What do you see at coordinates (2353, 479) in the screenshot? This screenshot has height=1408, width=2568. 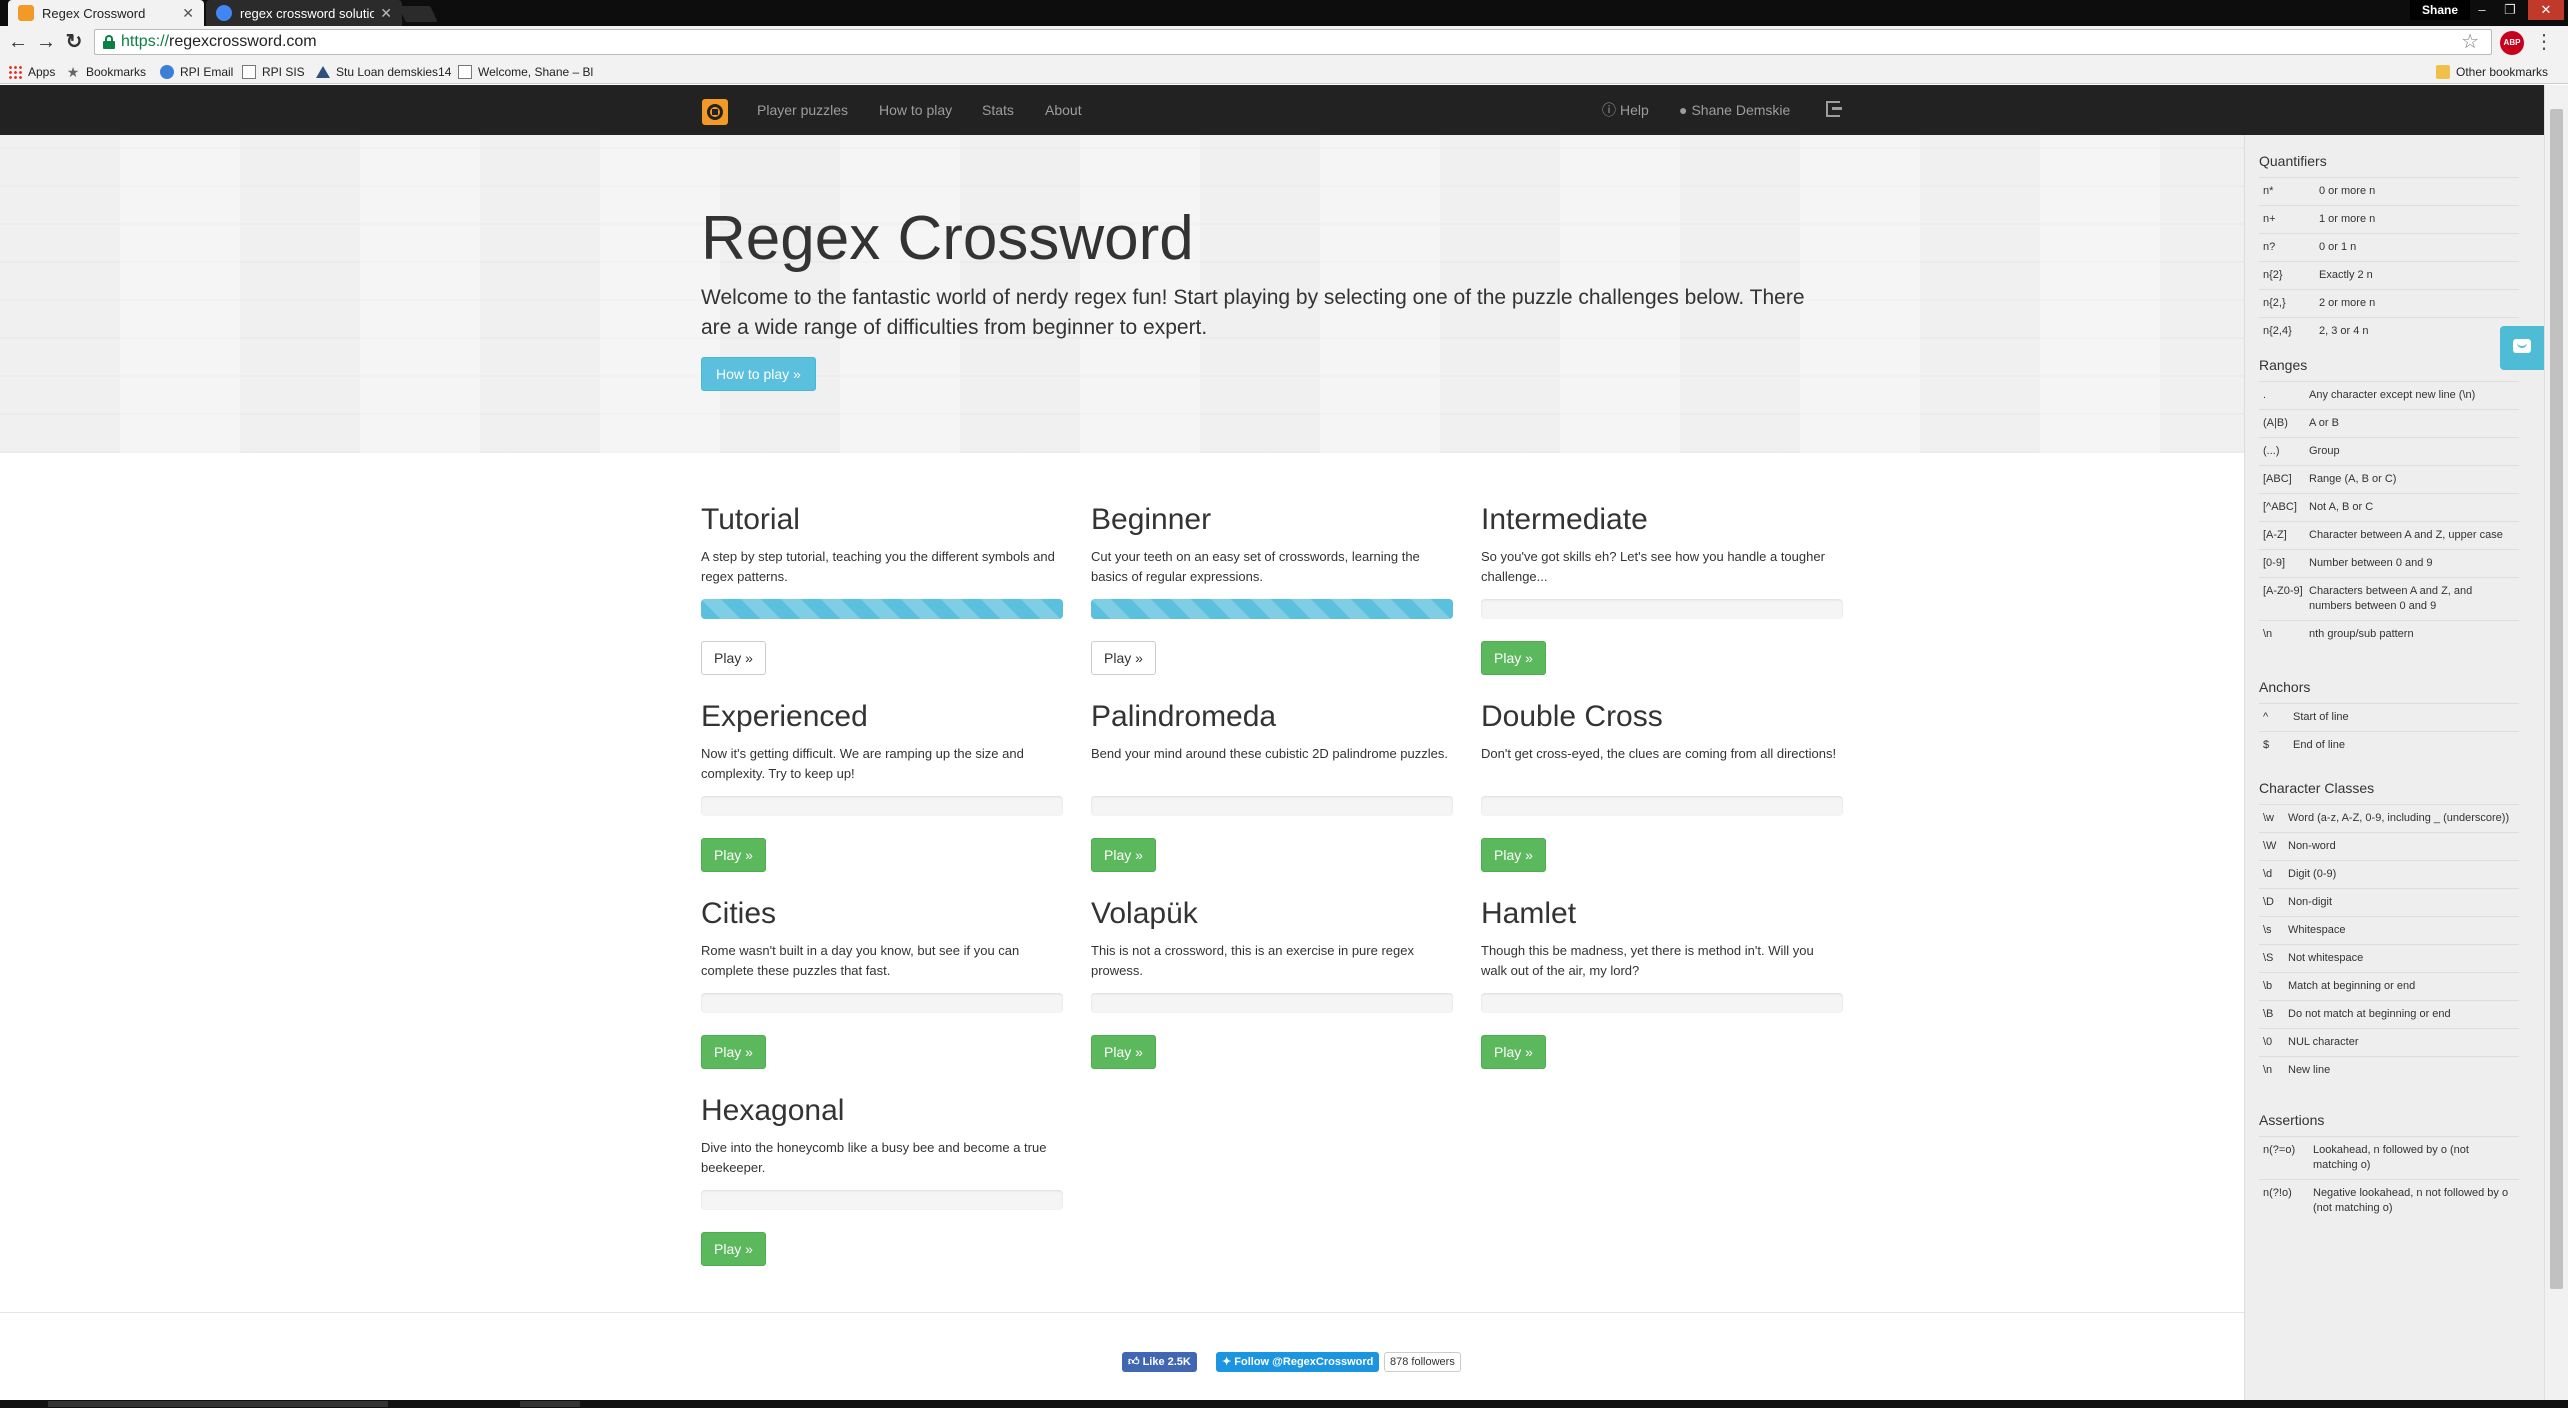 I see `cheat-meaning: Range (A, B or C)` at bounding box center [2353, 479].